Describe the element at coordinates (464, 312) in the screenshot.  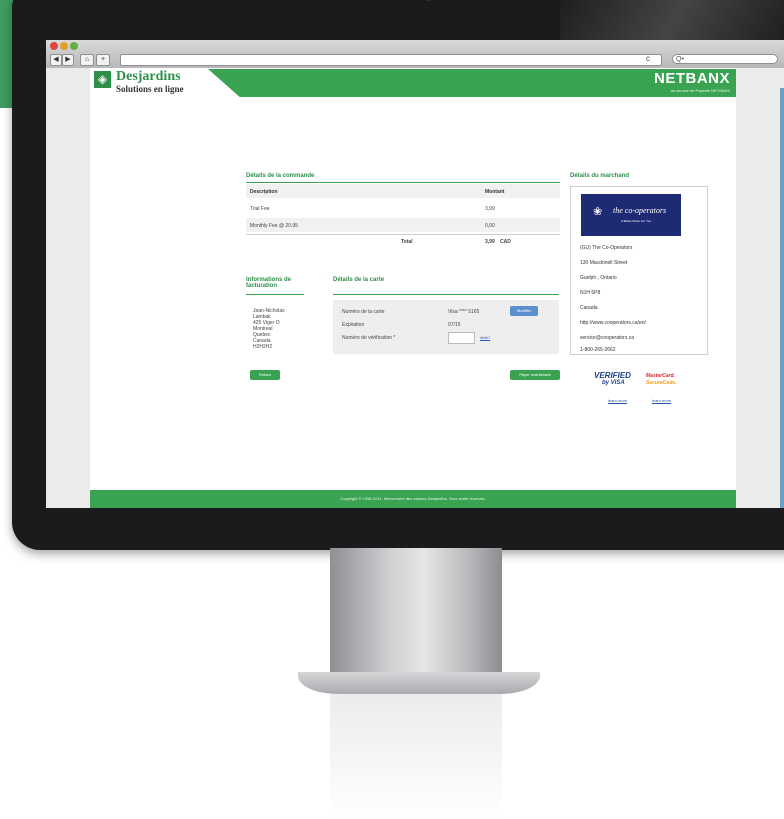
I see `card-number-value: Visa **** 5165` at that location.